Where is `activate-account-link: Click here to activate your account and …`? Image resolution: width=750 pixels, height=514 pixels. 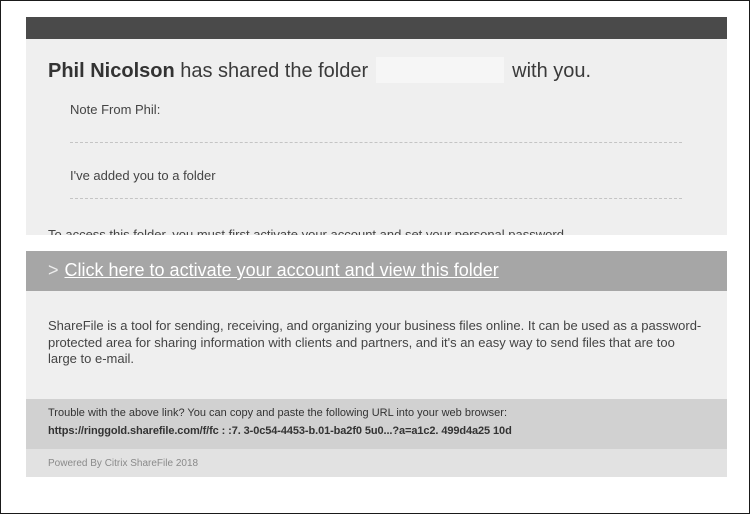
activate-account-link: Click here to activate your account and … is located at coordinates (282, 270).